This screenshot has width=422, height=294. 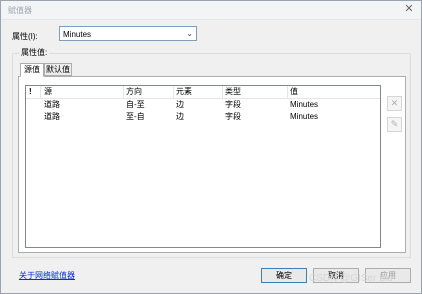 I want to click on grid-header: ! 源 方向 元素 类型 值, so click(x=203, y=92).